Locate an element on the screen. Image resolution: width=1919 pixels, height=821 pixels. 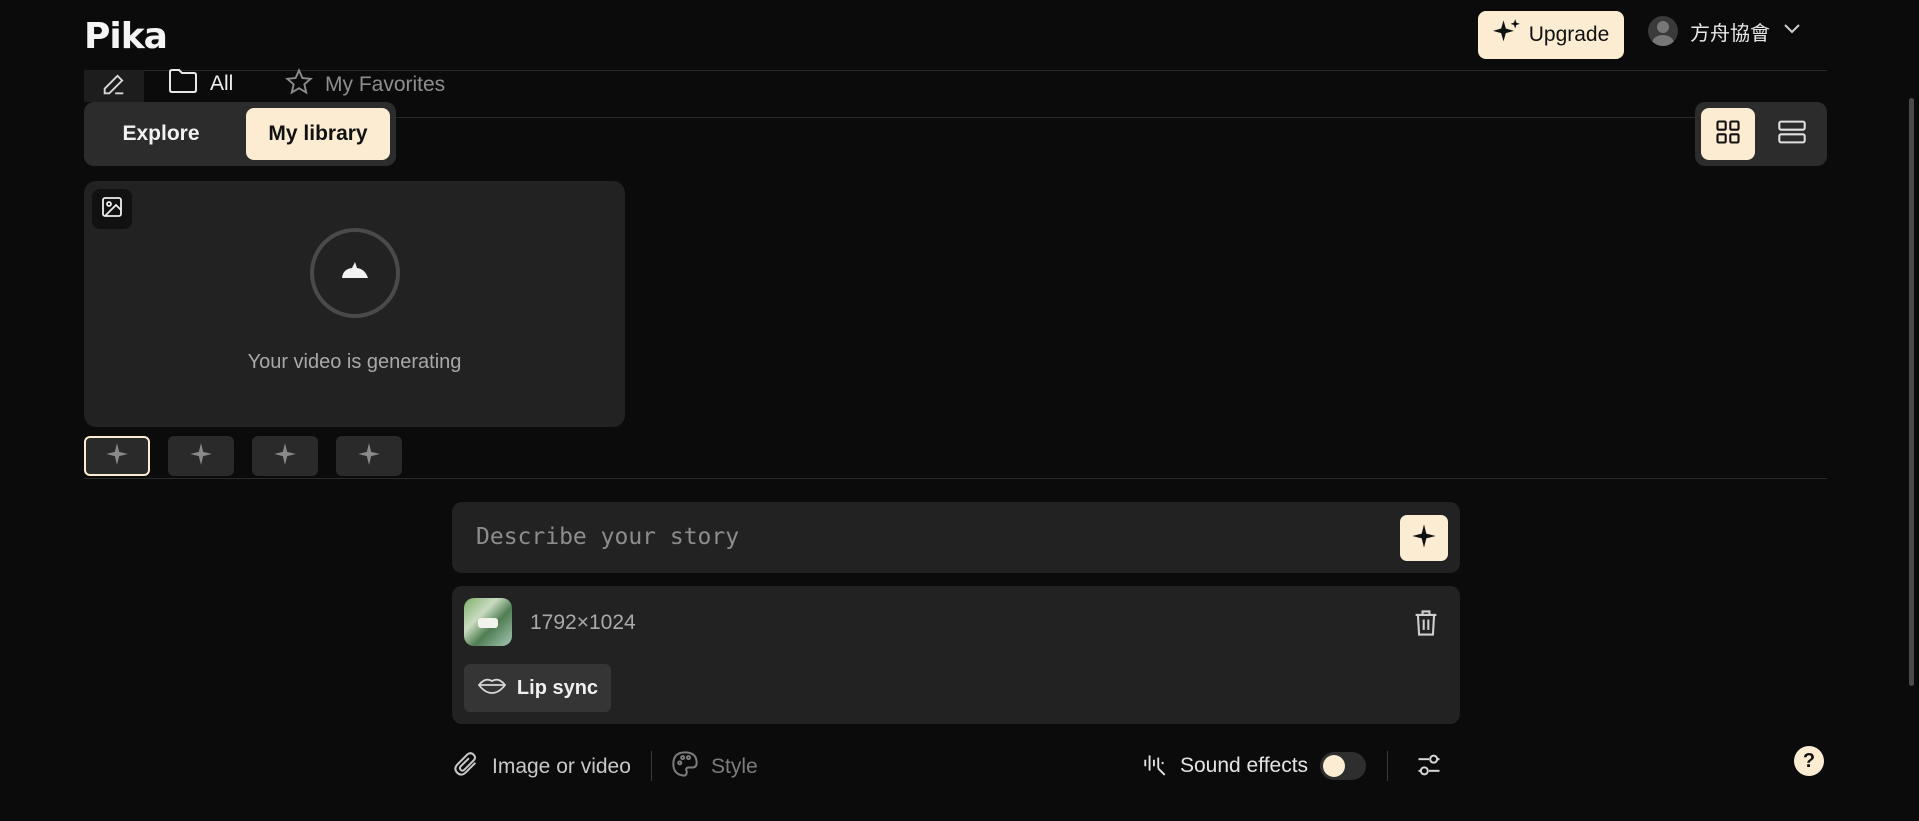
sliders-icon is located at coordinates (1429, 768).